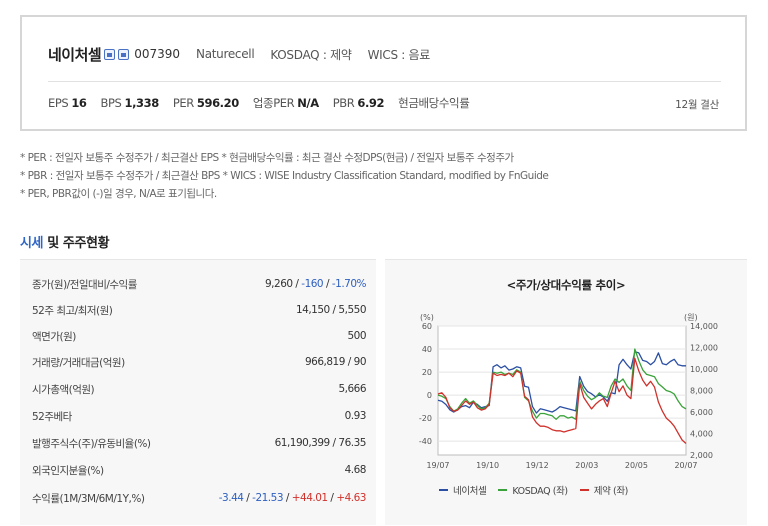 The image size is (768, 526). I want to click on legend-item-pharma: 제약 (좌), so click(604, 490).